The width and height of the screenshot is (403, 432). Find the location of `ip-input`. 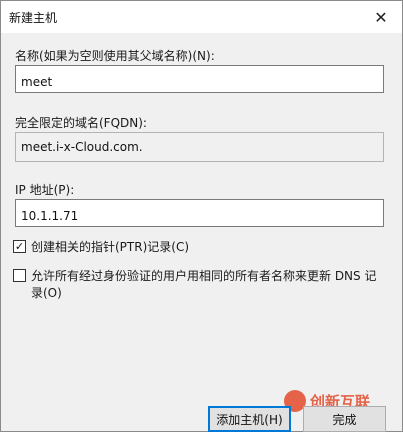

ip-input is located at coordinates (199, 213).